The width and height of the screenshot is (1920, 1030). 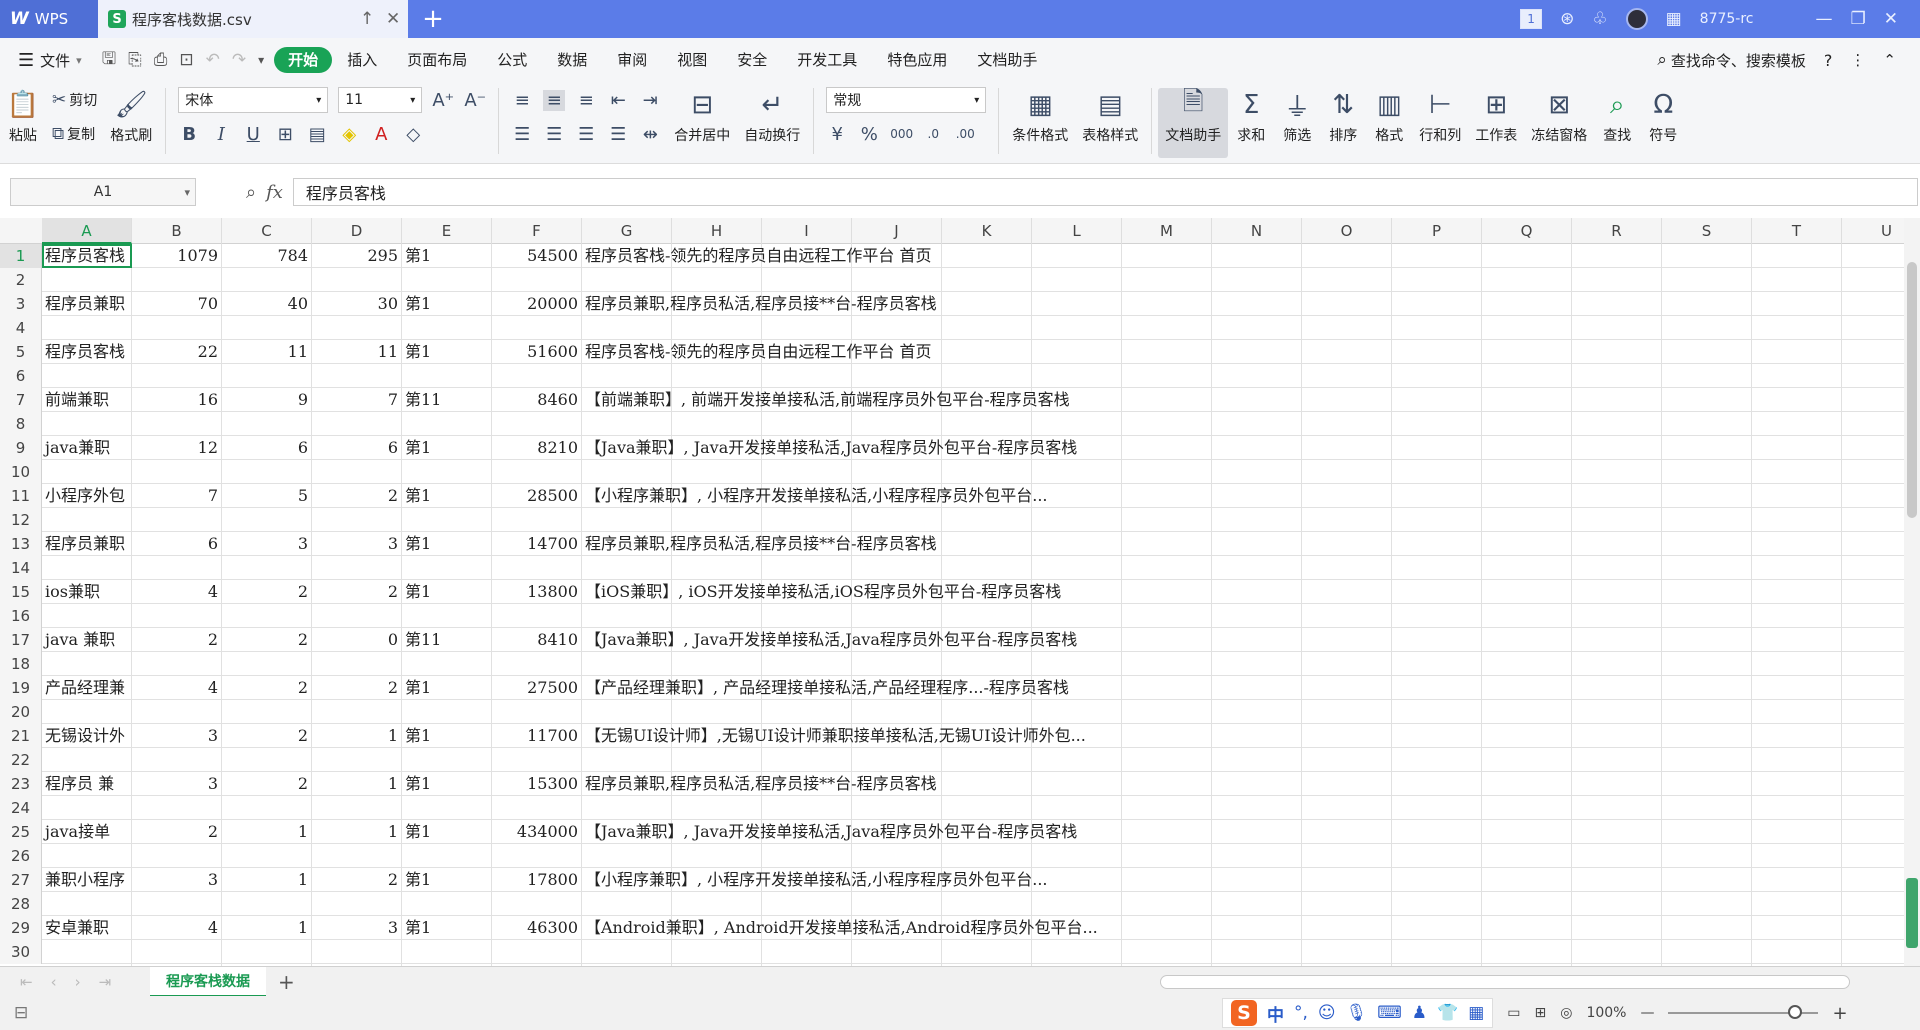 I want to click on cell-f27: 17800, so click(x=536, y=880).